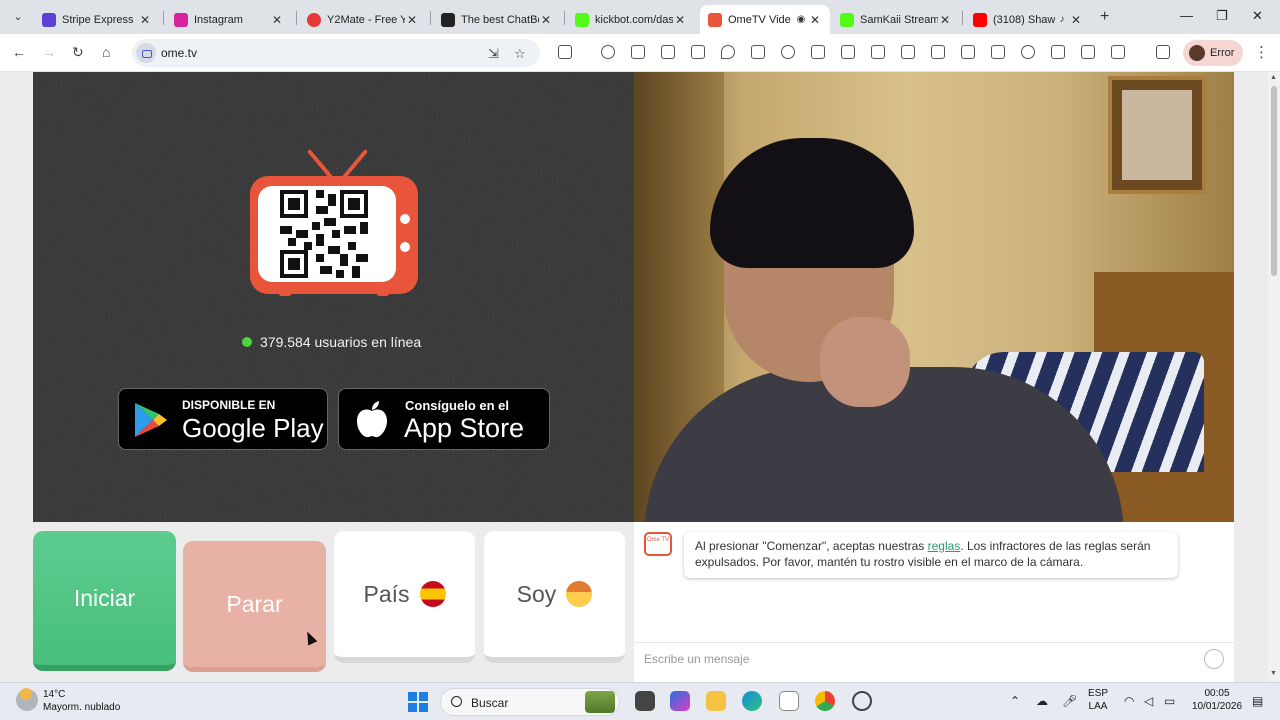 This screenshot has height=720, width=1280. I want to click on battery-icon: ▭, so click(1169, 701).